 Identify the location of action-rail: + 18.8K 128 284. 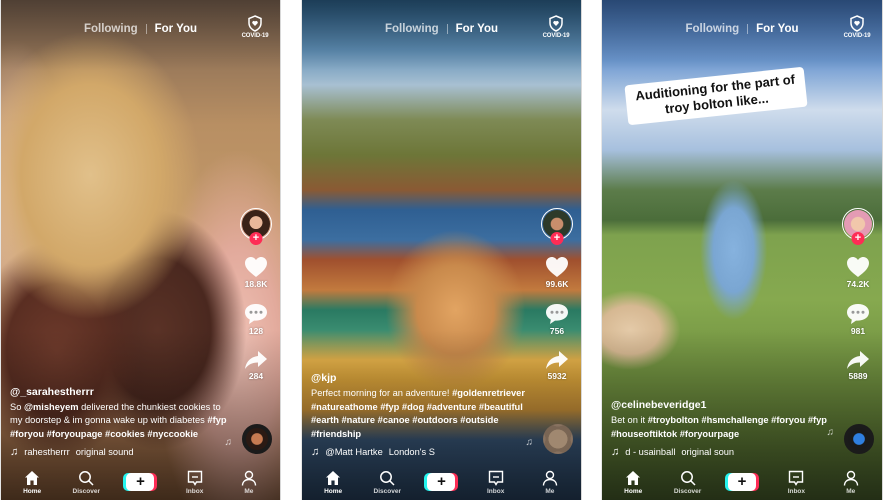
(256, 294).